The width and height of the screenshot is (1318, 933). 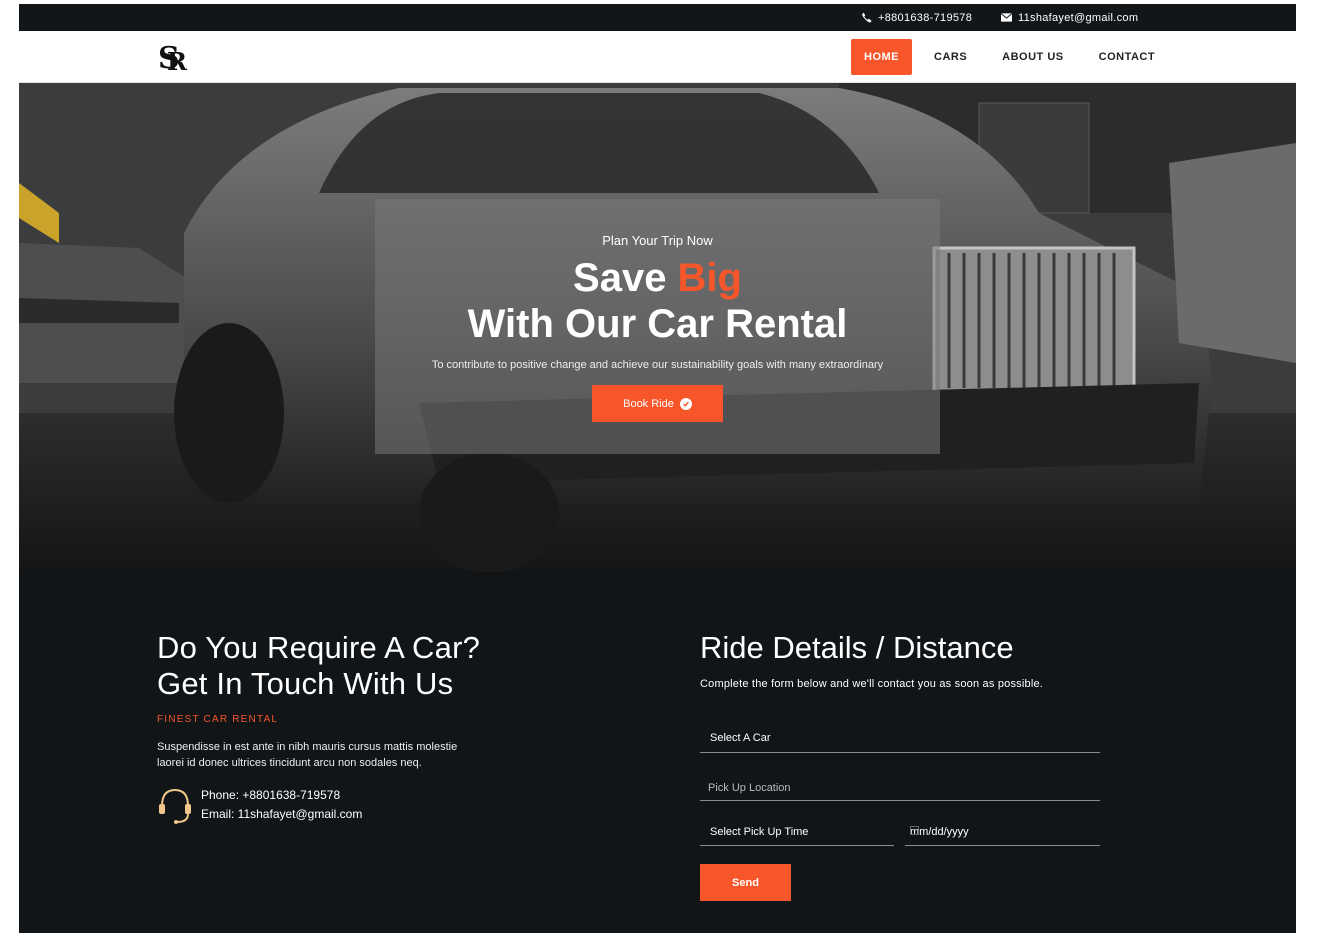 I want to click on svg-text: R, so click(x=177, y=60).